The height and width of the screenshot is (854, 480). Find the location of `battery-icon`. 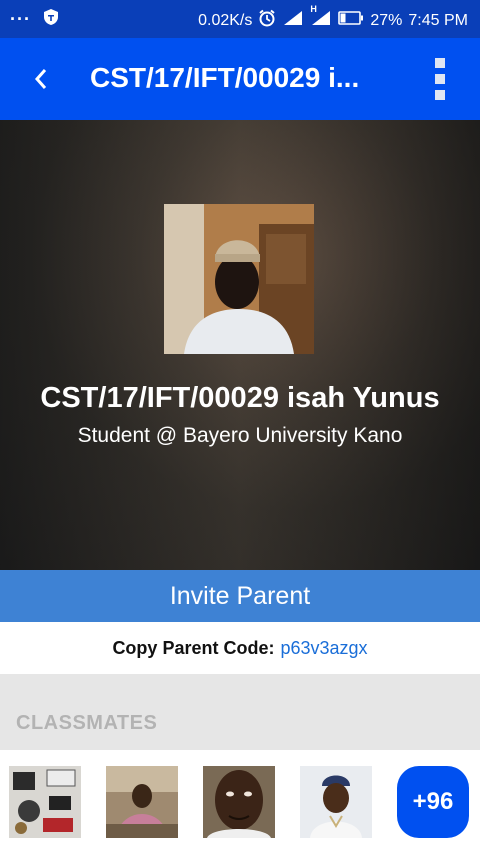

battery-icon is located at coordinates (351, 20).